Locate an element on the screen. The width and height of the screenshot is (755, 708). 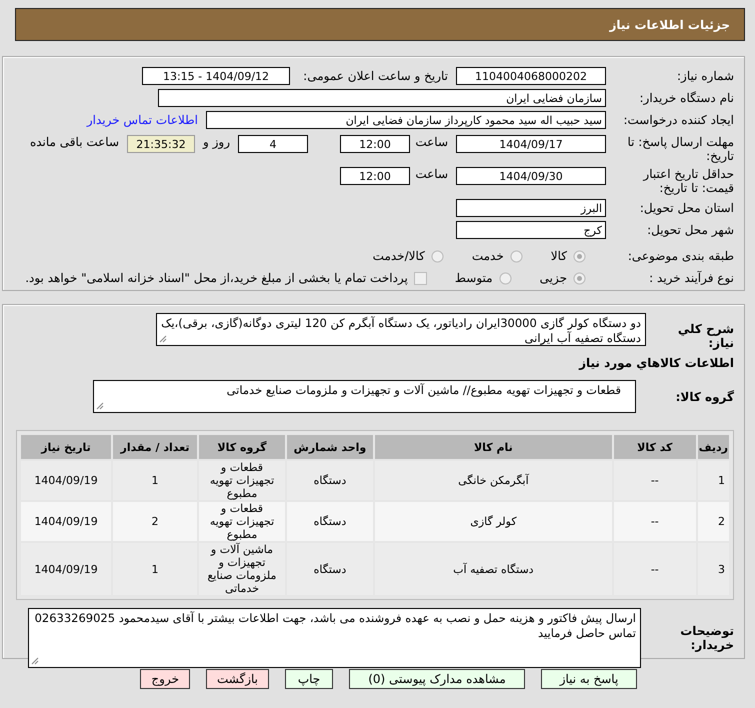
section-heading: اطلاعات کالاهاي مورد نیاز is located at coordinates (656, 363).